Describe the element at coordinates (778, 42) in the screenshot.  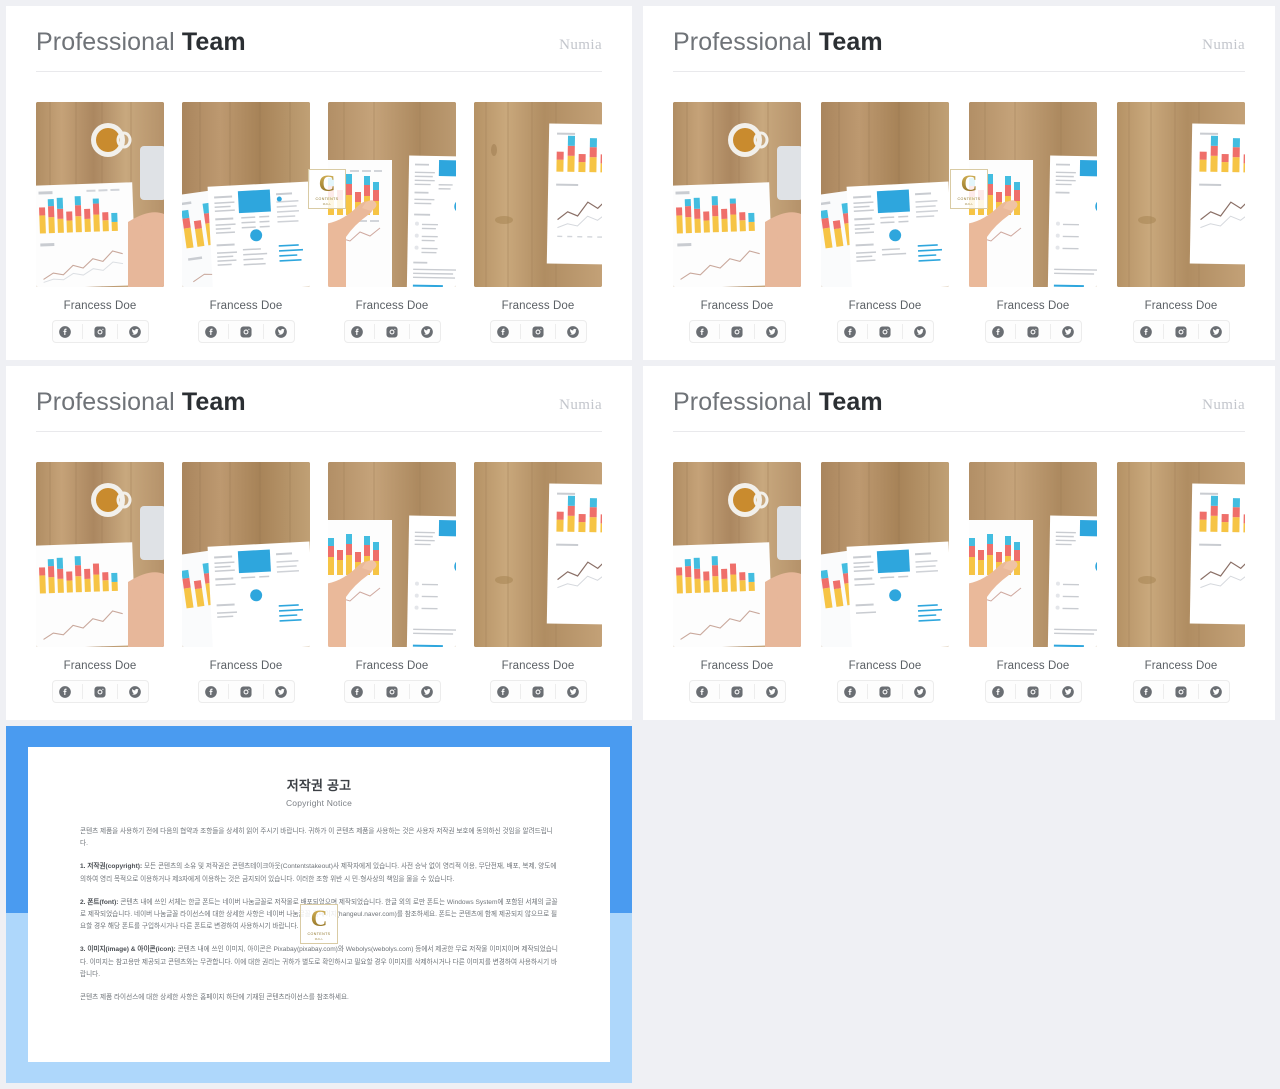
I see `page-title: Professional Team` at that location.